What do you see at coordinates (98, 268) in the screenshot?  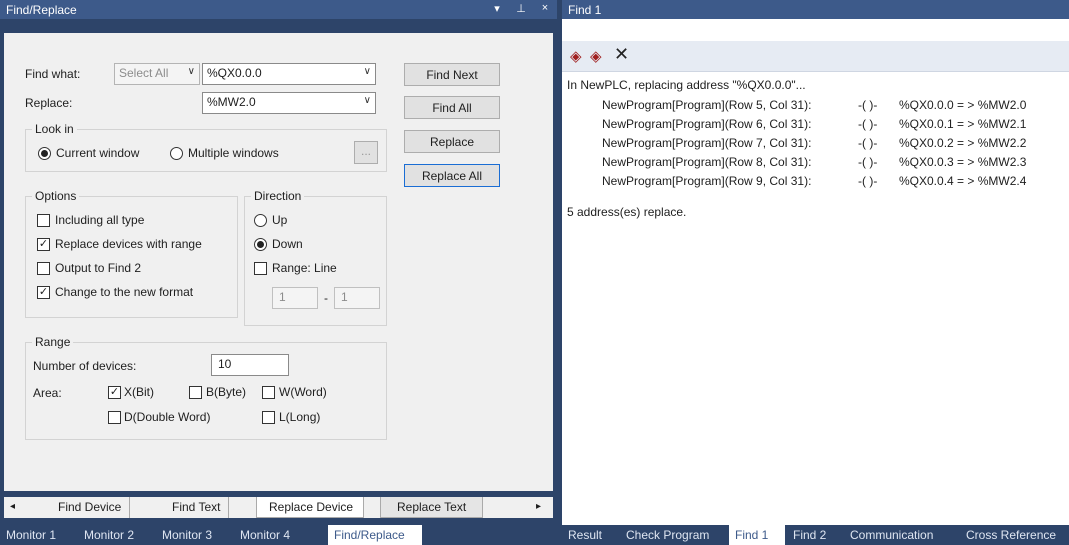 I see `output-find2-label: Output to Find 2` at bounding box center [98, 268].